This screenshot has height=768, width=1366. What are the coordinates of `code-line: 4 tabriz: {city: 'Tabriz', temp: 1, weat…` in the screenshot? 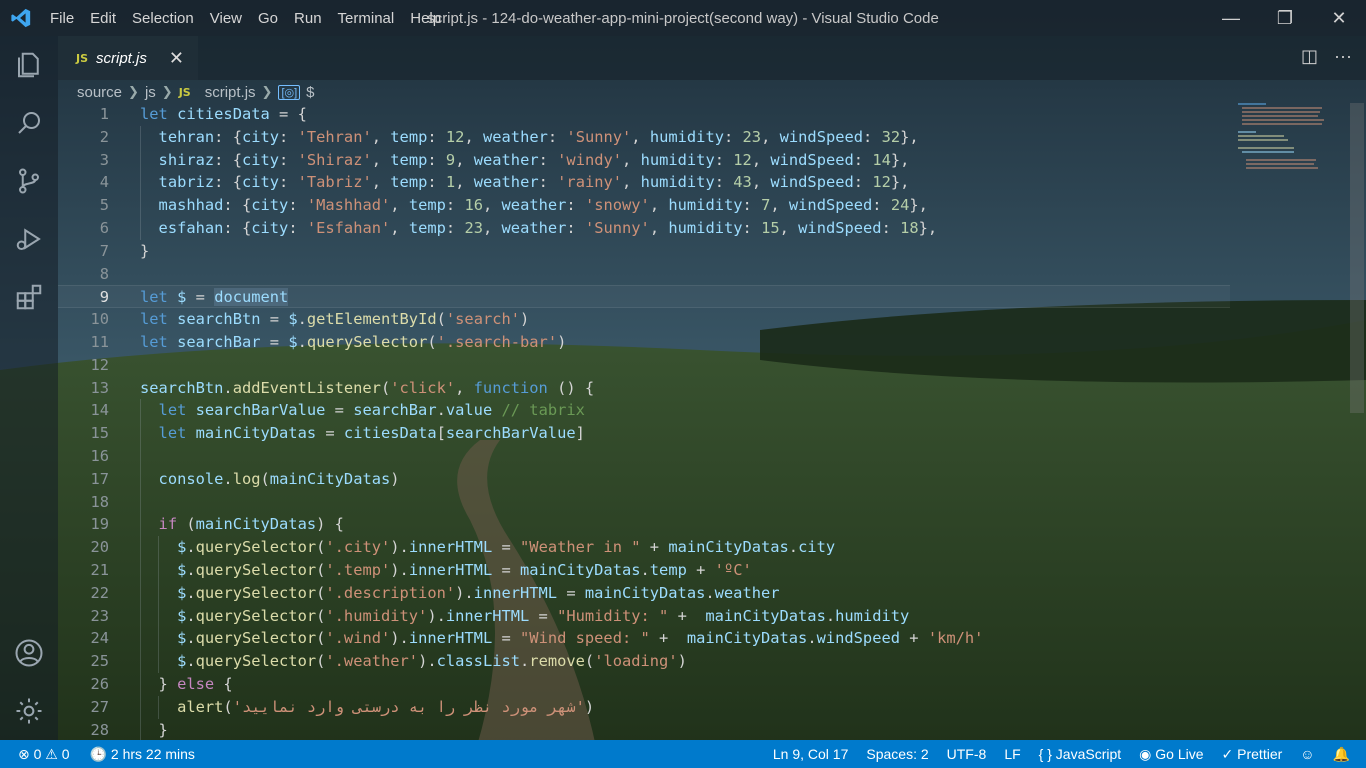 It's located at (644, 183).